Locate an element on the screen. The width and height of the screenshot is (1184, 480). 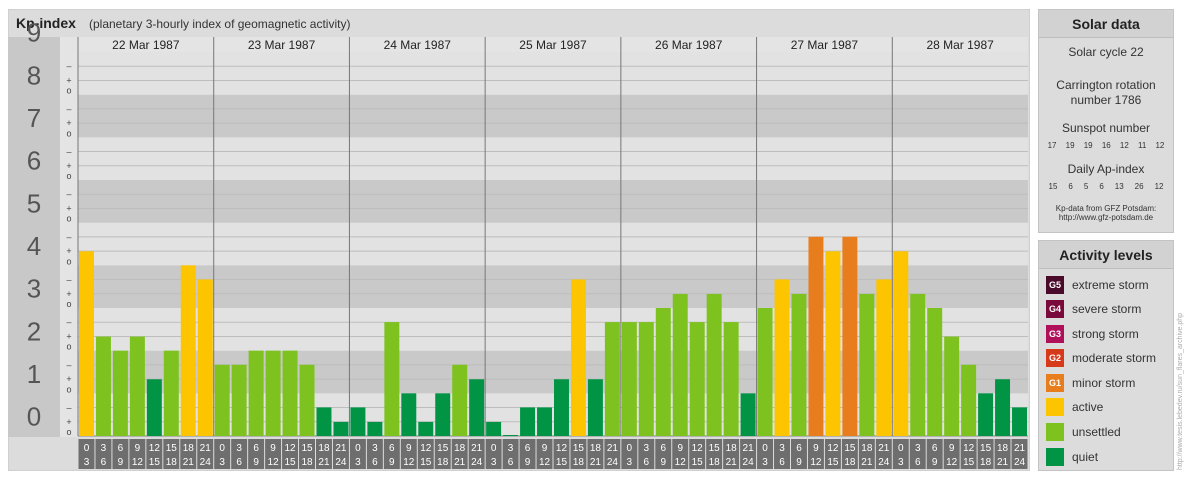
interval-start-label: 18 is located at coordinates (1003, 448).